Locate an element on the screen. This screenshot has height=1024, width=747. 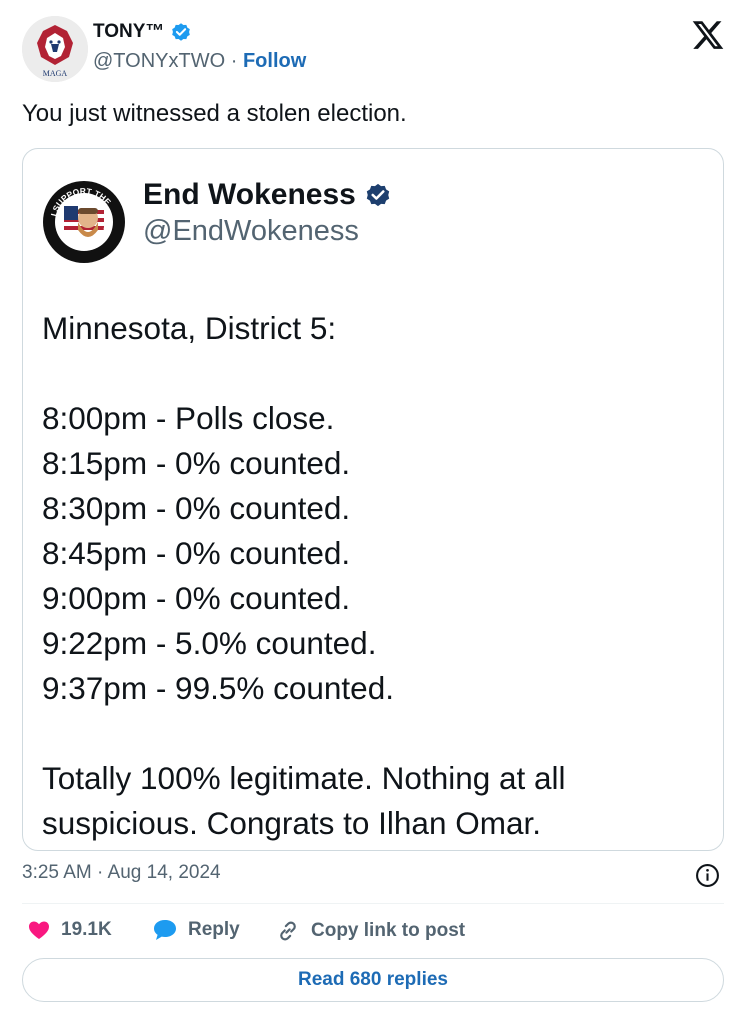
heart-icon is located at coordinates (39, 930).